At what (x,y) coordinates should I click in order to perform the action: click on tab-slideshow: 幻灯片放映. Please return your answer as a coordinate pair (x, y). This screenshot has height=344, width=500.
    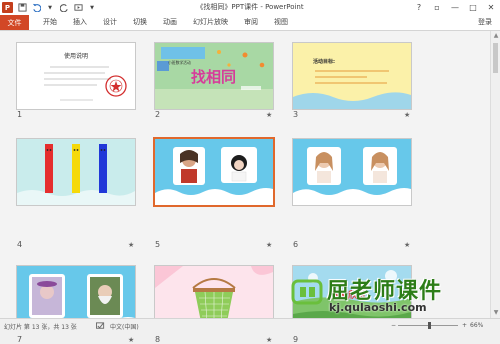
    Looking at the image, I should click on (210, 22).